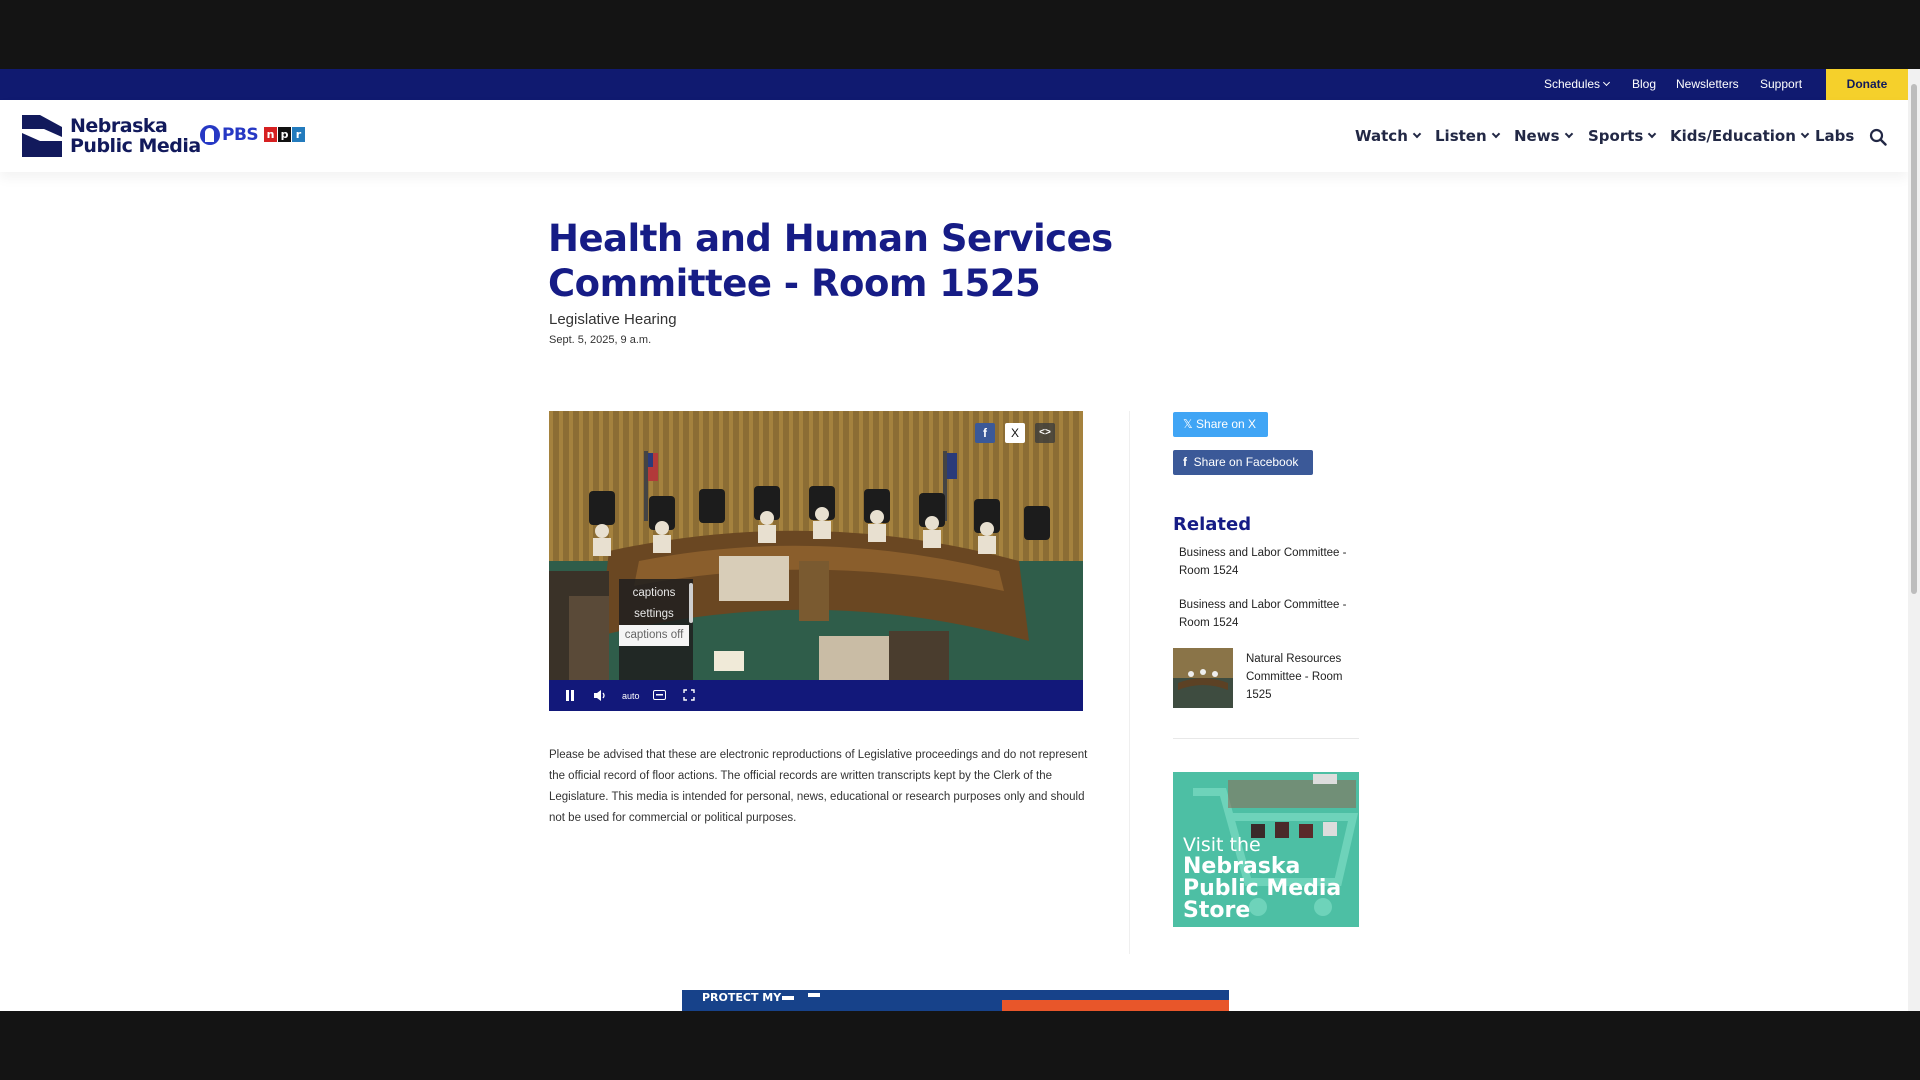  I want to click on nav-news-label: News, so click(1537, 136).